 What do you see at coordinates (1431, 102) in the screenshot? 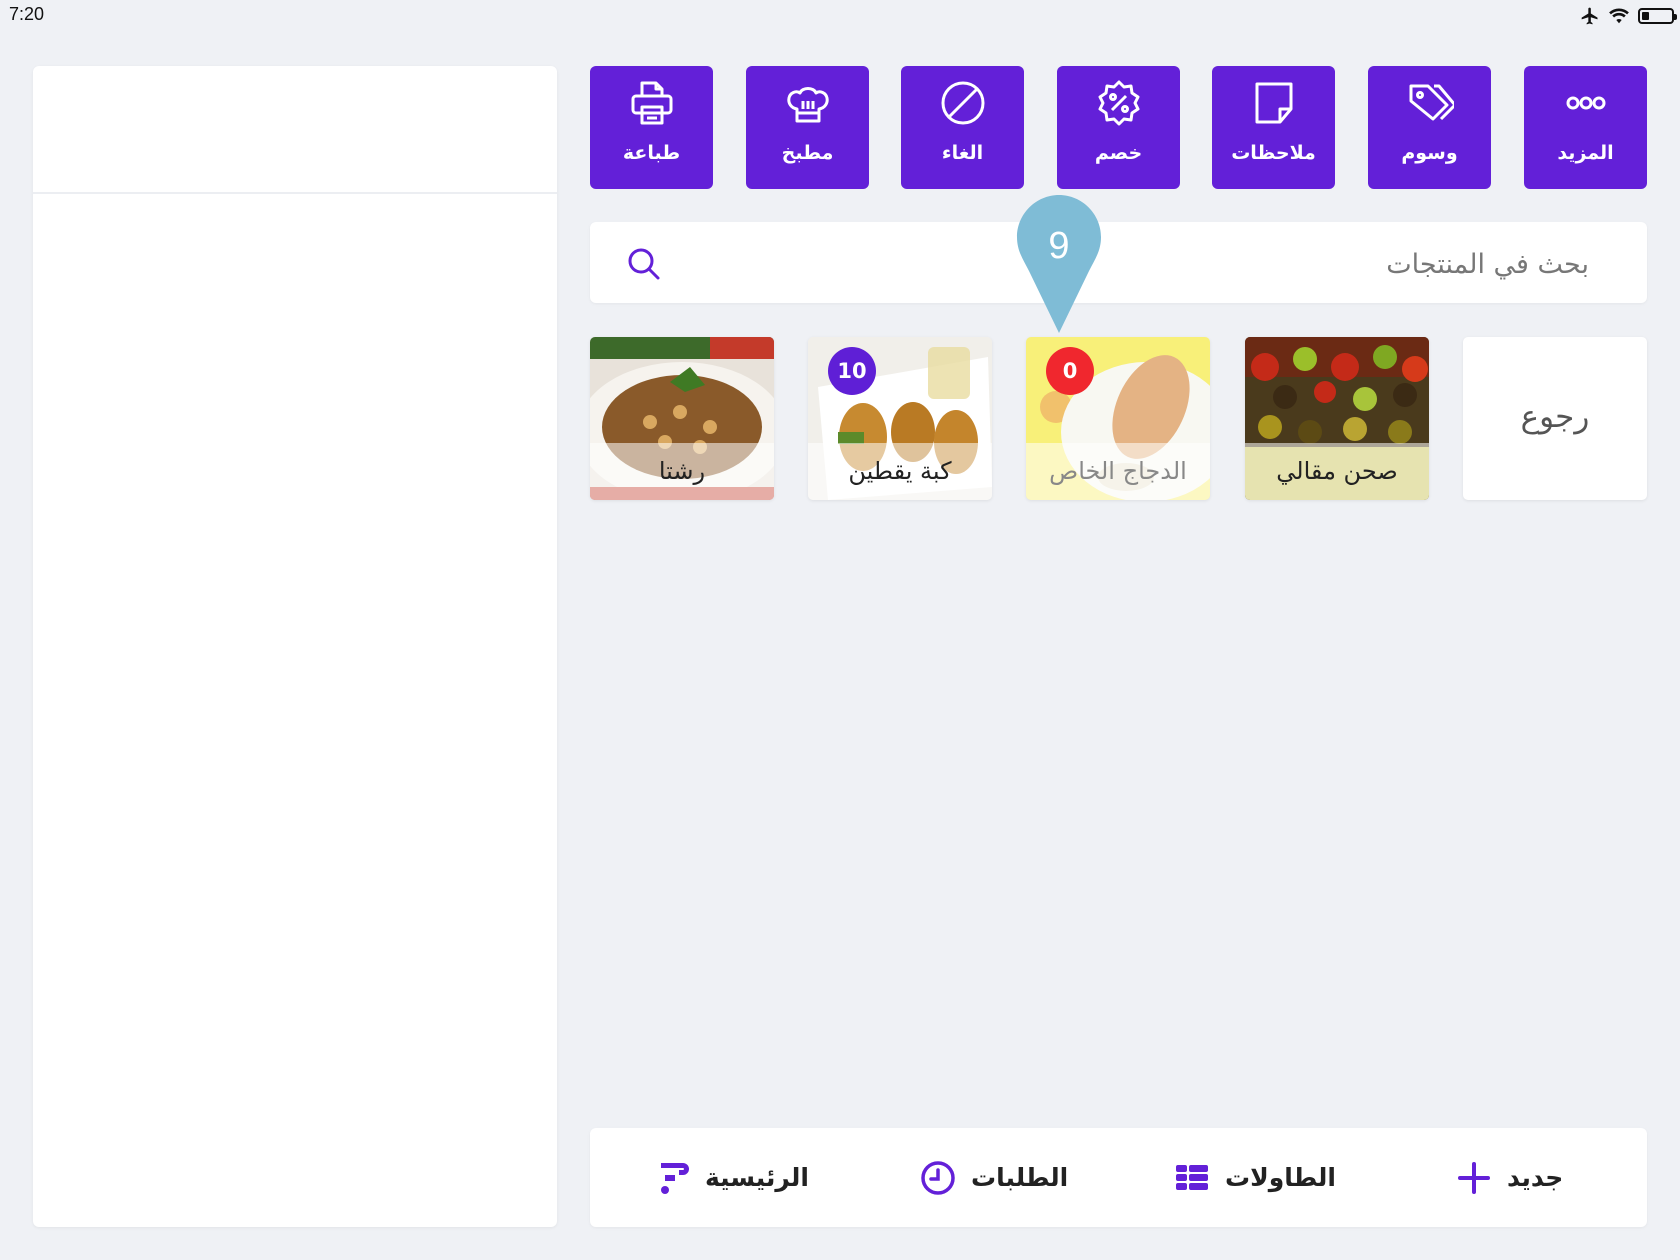
I see `tags-icon` at bounding box center [1431, 102].